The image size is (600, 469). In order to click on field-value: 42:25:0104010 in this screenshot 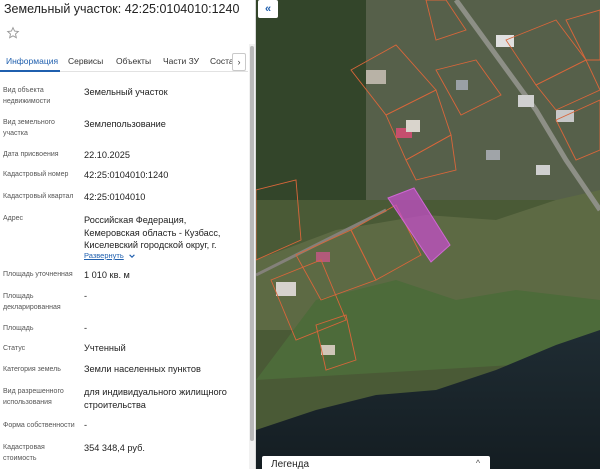, I will do `click(115, 197)`.